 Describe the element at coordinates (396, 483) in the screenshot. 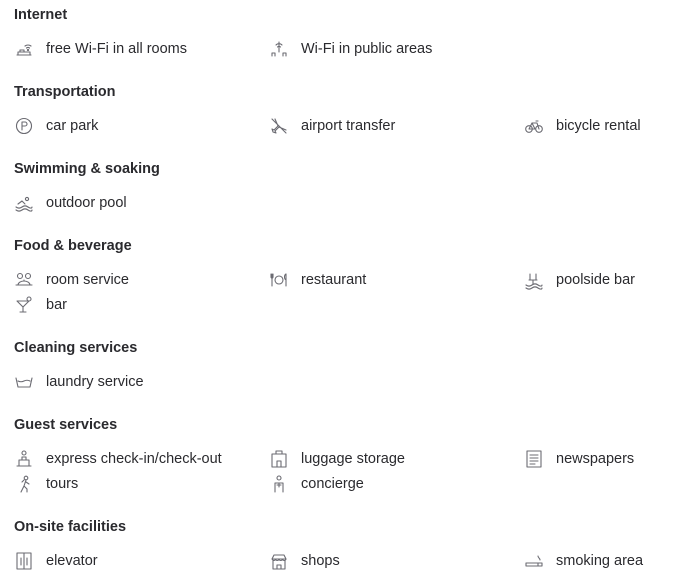

I see `facility-item: concierge` at that location.